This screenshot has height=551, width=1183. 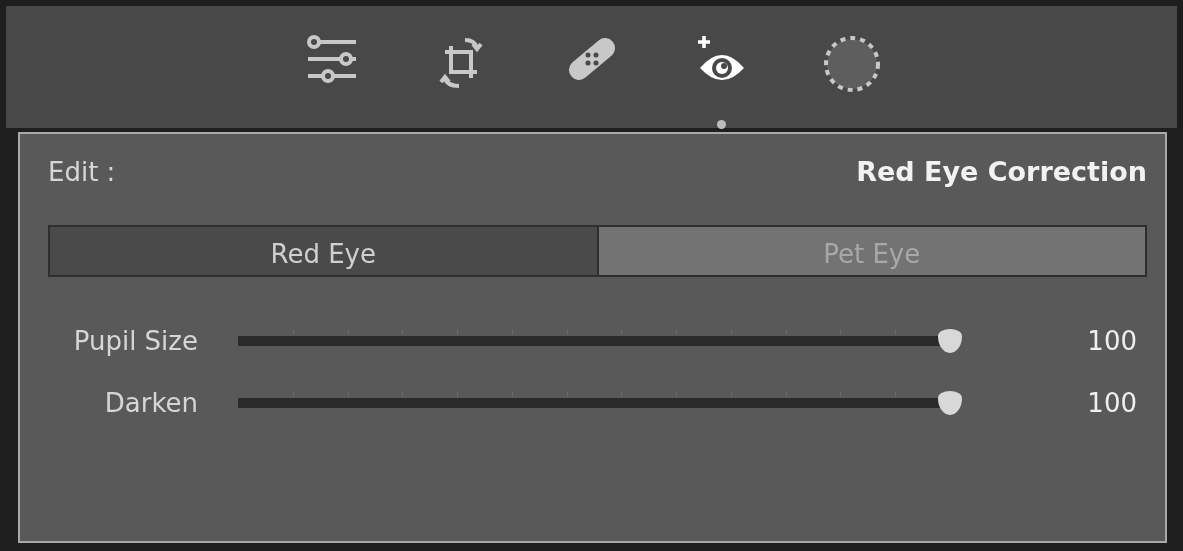 I want to click on mode-tab: Red Eye, so click(x=323, y=251).